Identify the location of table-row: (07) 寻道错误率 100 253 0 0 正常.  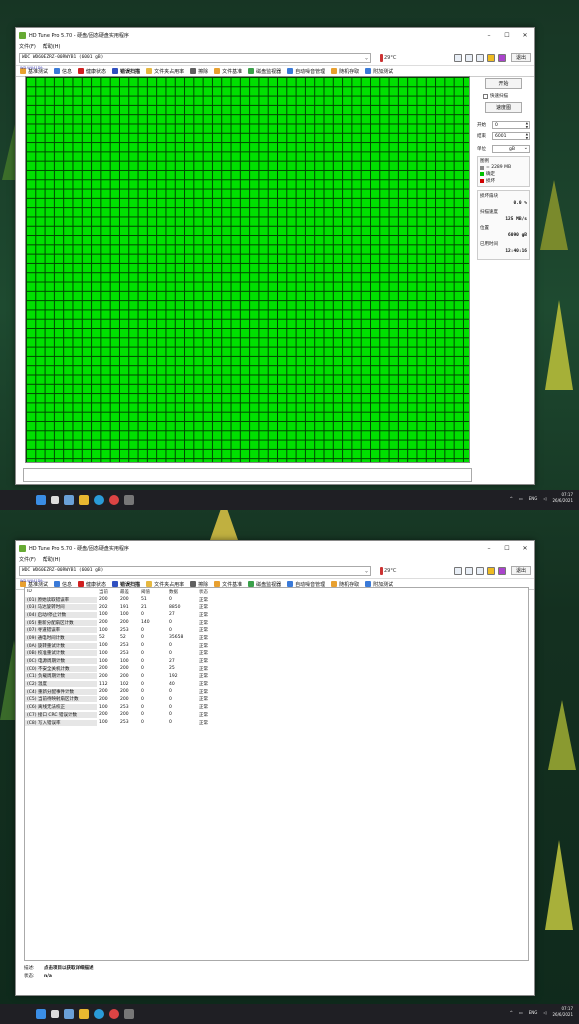
(276, 630).